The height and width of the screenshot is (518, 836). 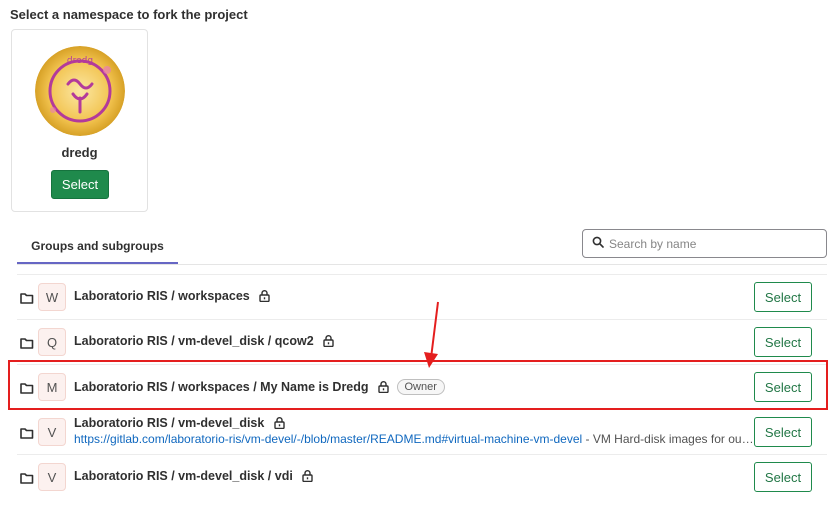 I want to click on annotation-highlight-box, so click(x=418, y=385).